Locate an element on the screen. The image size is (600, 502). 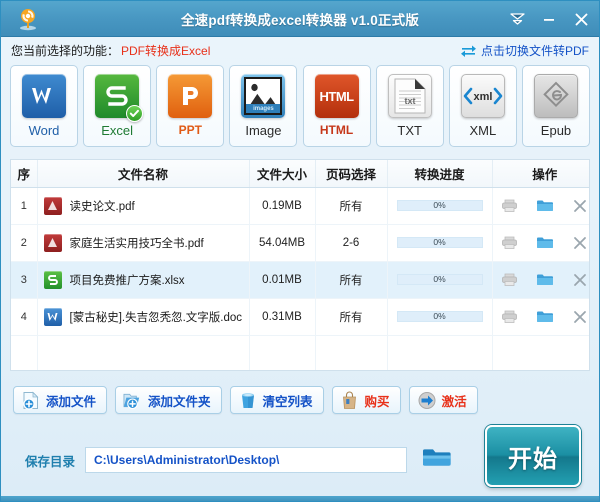
row-progress-cell: 0% is located at coordinates (440, 280).